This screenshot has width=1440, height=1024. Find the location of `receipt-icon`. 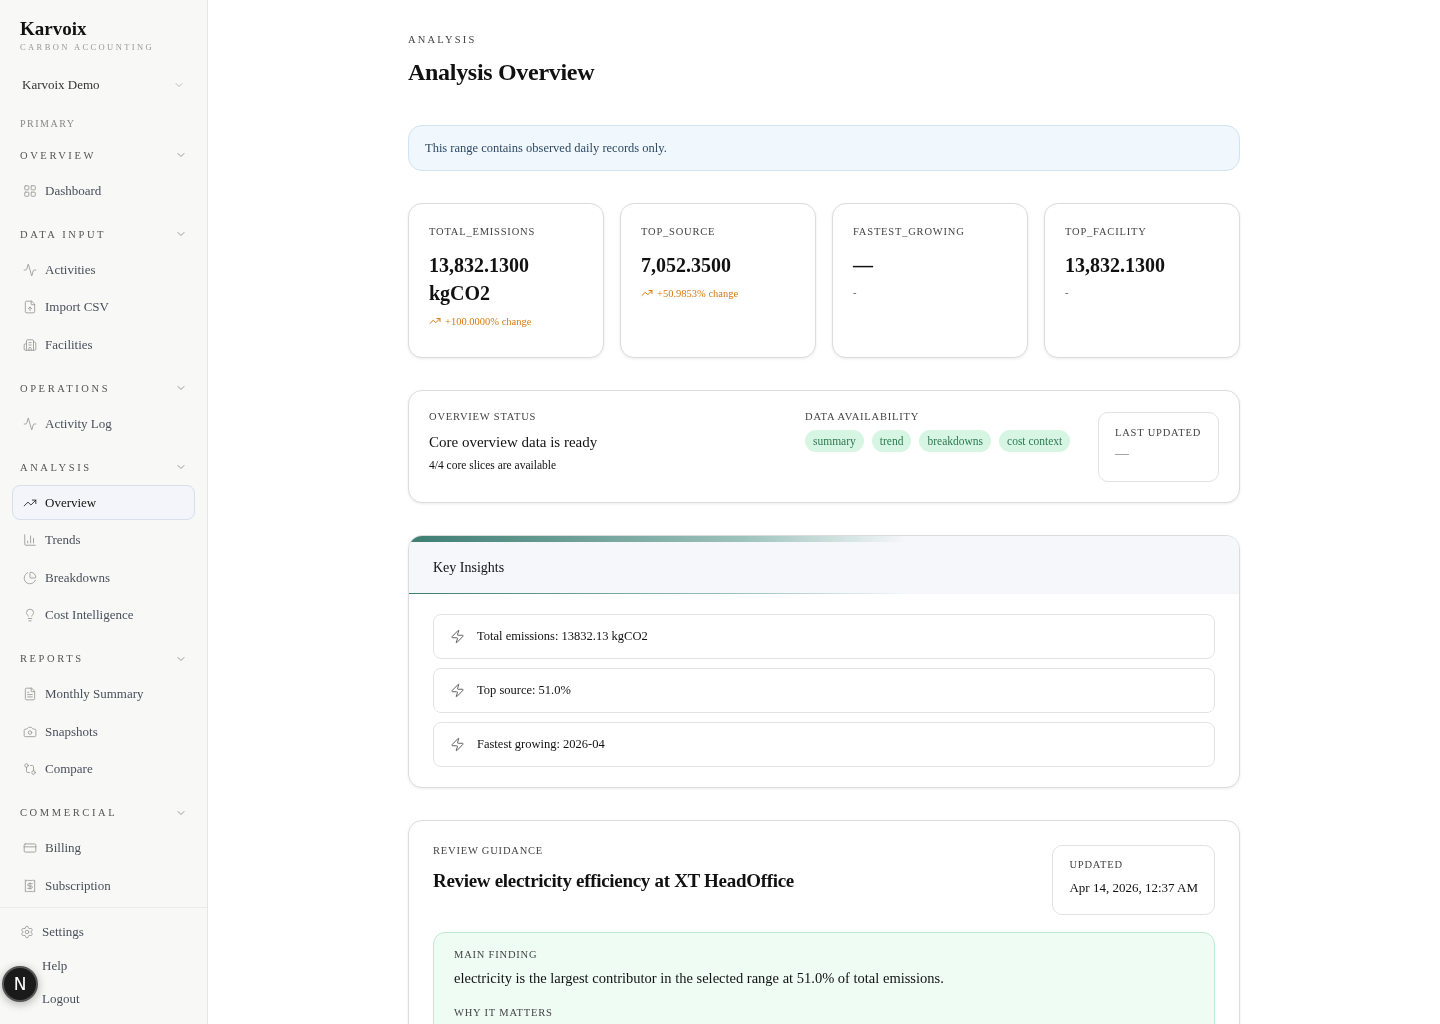

receipt-icon is located at coordinates (30, 885).